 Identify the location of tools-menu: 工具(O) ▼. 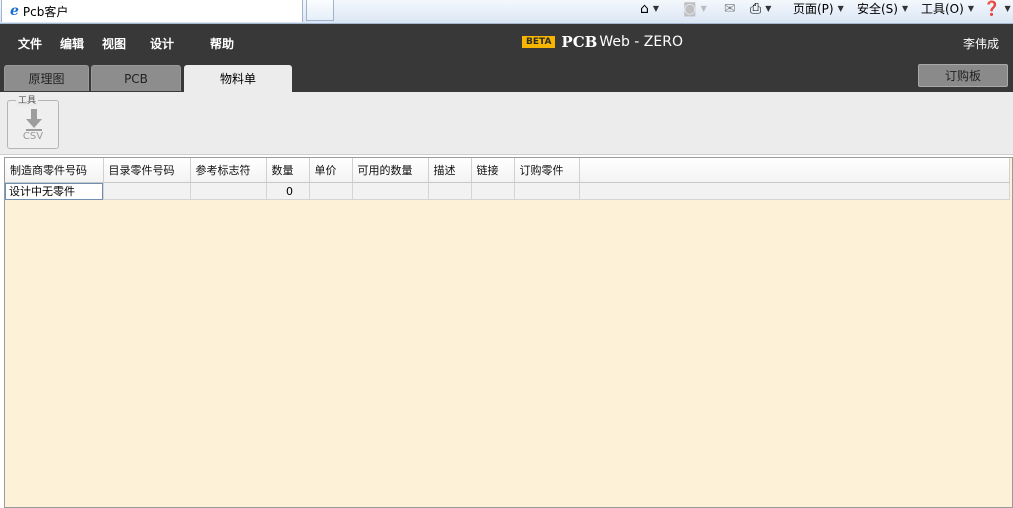
(947, 8).